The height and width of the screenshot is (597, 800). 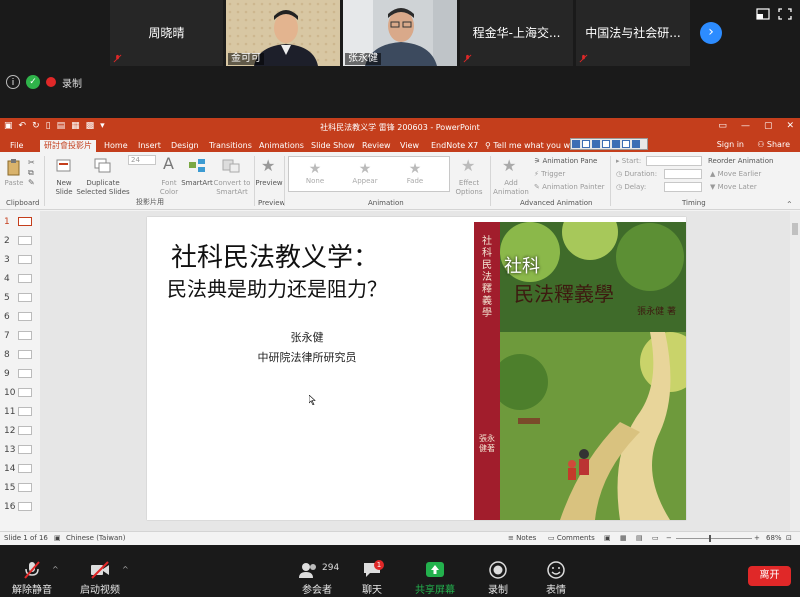 What do you see at coordinates (55, 569) in the screenshot?
I see `audio-options-caret: ^` at bounding box center [55, 569].